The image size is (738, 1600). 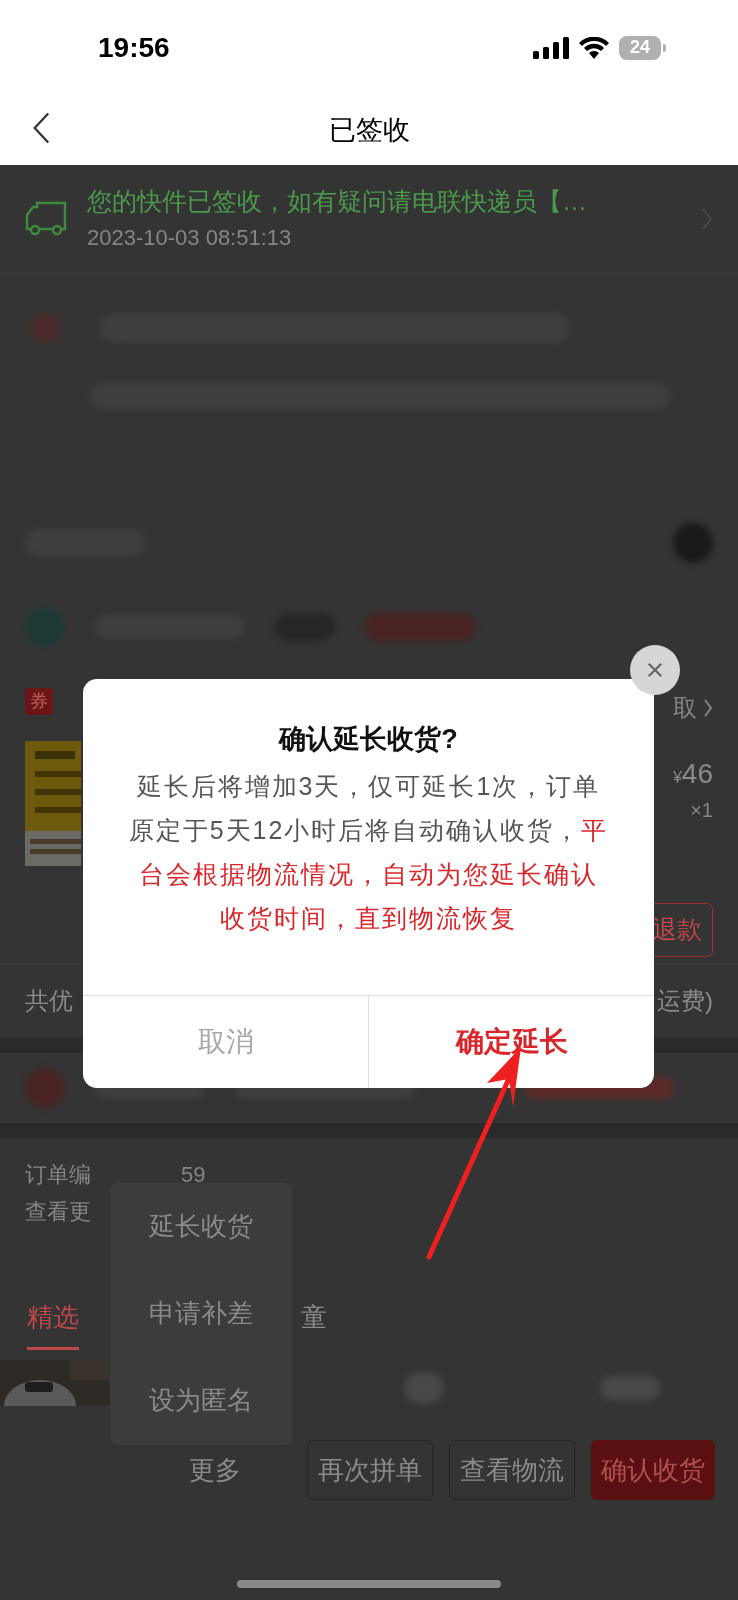 I want to click on product-price: ¥46, so click(x=692, y=774).